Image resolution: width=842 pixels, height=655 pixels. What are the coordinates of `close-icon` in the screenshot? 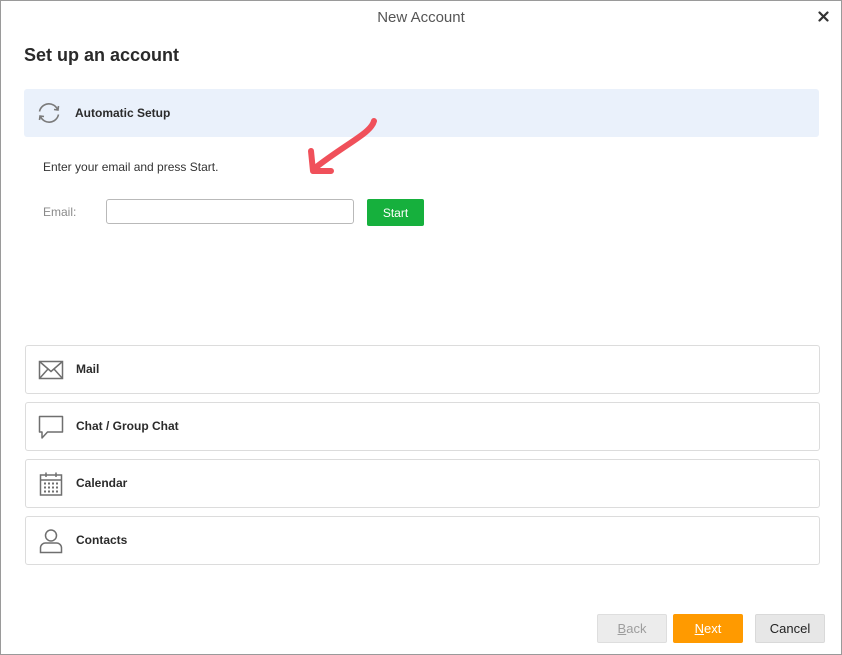 It's located at (823, 16).